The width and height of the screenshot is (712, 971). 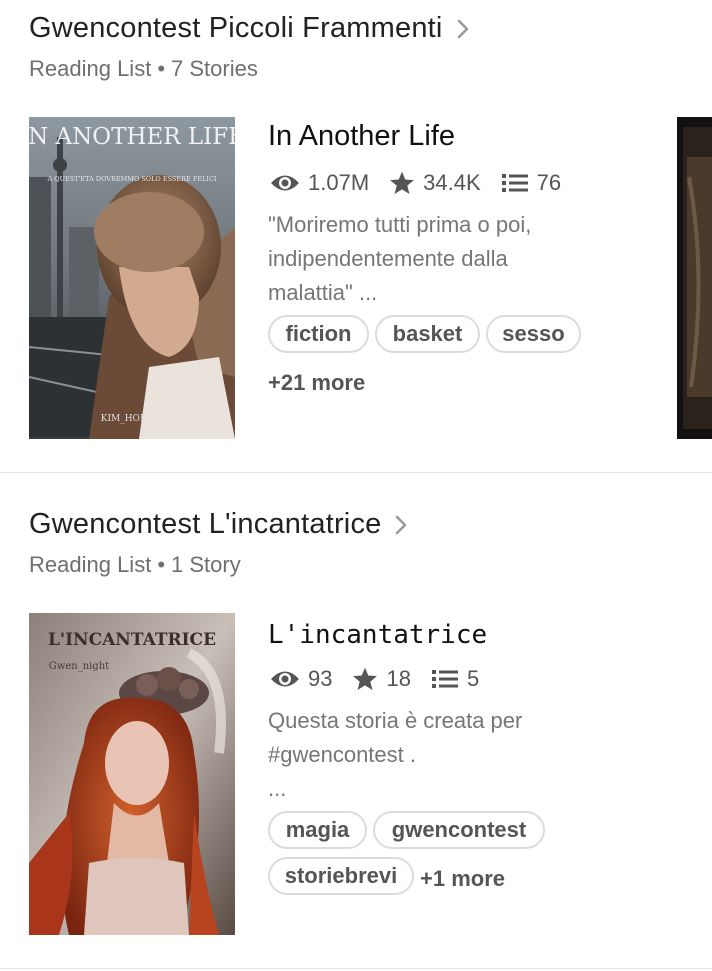 I want to click on tag-chip: gwencontest, so click(x=459, y=830).